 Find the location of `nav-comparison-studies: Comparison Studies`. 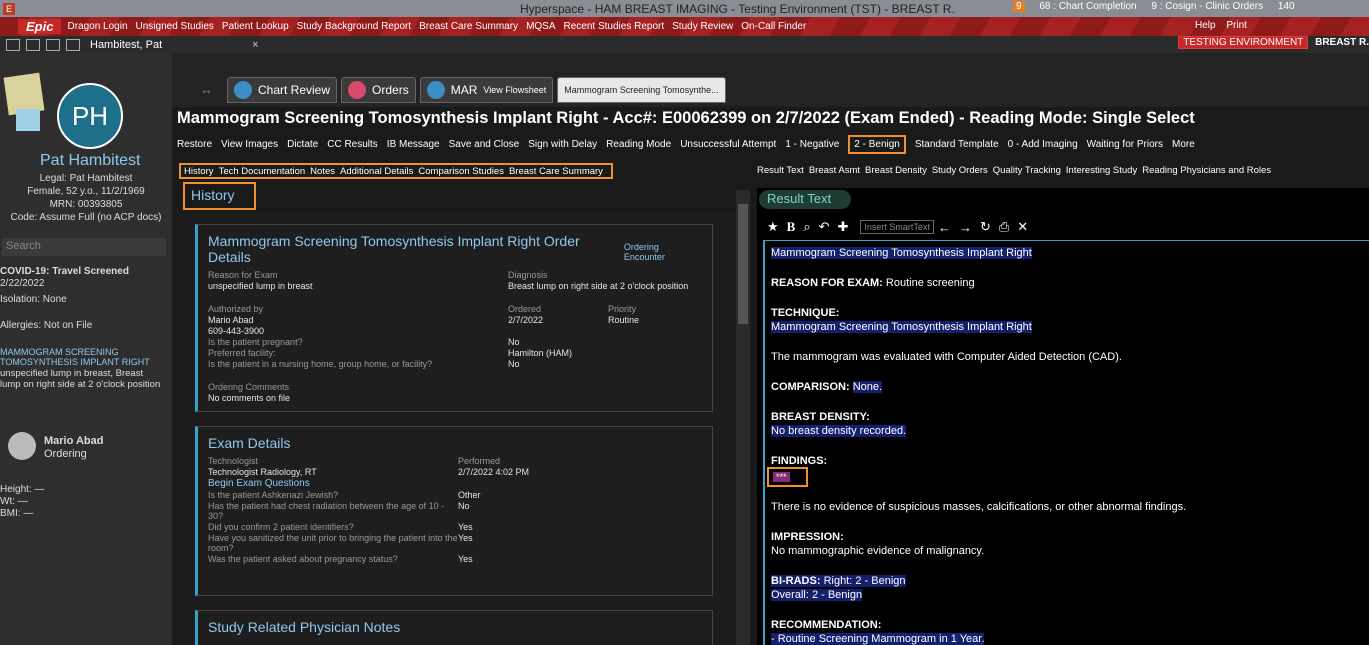

nav-comparison-studies: Comparison Studies is located at coordinates (461, 171).